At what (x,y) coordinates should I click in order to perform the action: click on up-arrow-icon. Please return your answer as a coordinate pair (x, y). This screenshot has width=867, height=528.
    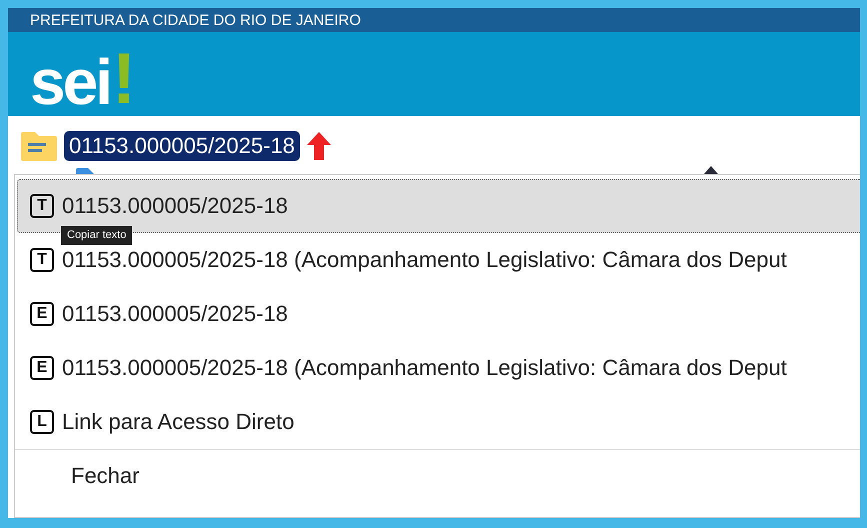
    Looking at the image, I should click on (319, 146).